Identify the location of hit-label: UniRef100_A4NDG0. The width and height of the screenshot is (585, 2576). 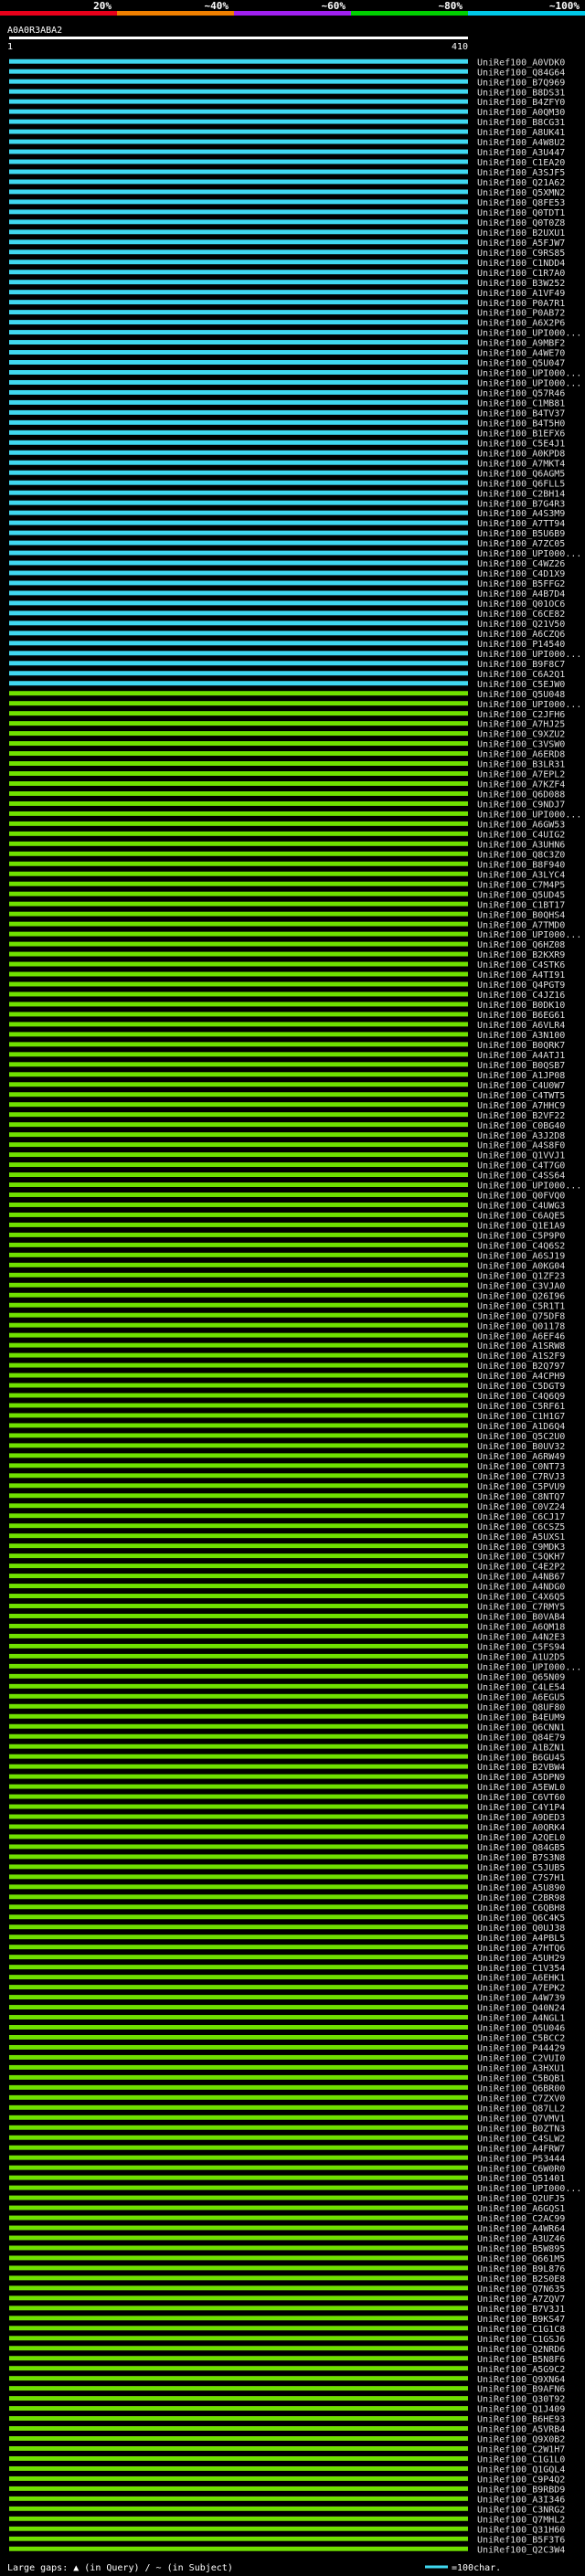
(521, 1588).